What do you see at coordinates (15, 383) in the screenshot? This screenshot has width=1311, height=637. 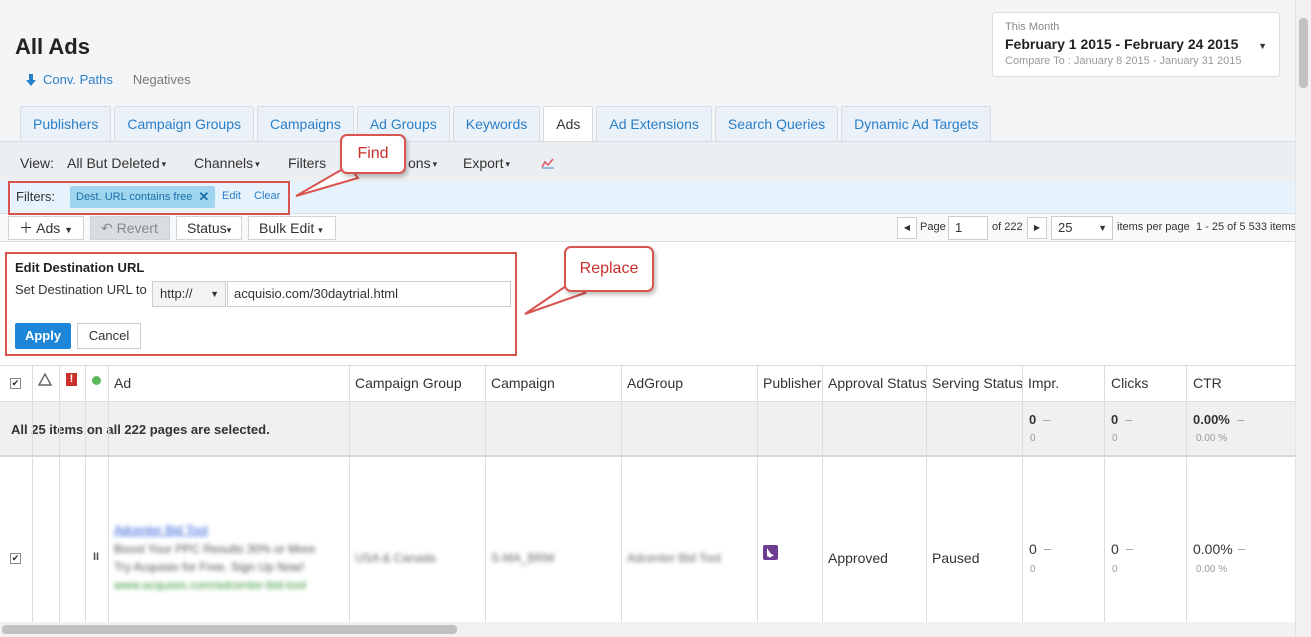 I see `select-all-checkbox: ✔` at bounding box center [15, 383].